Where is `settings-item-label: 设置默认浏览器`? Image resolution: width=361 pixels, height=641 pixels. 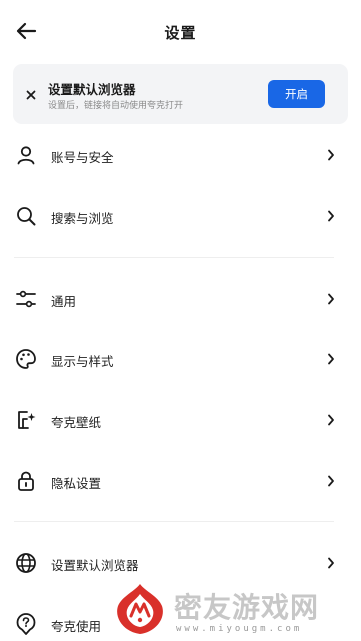 settings-item-label: 设置默认浏览器 is located at coordinates (95, 565).